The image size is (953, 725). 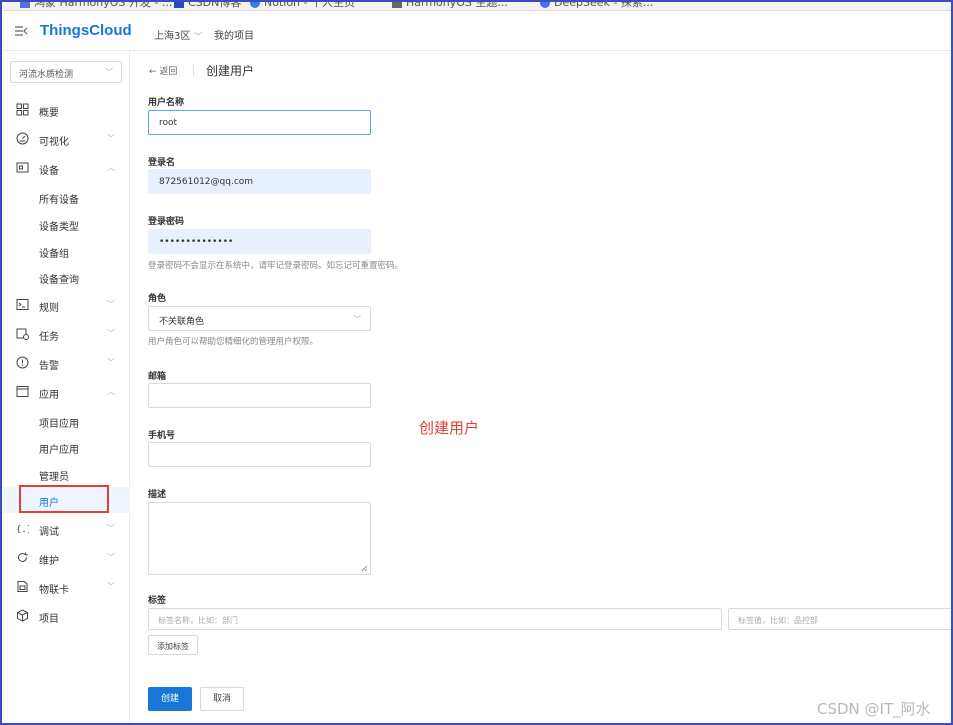 I want to click on sidebar-item-debug: {.} 调试 ﹀, so click(x=65, y=529).